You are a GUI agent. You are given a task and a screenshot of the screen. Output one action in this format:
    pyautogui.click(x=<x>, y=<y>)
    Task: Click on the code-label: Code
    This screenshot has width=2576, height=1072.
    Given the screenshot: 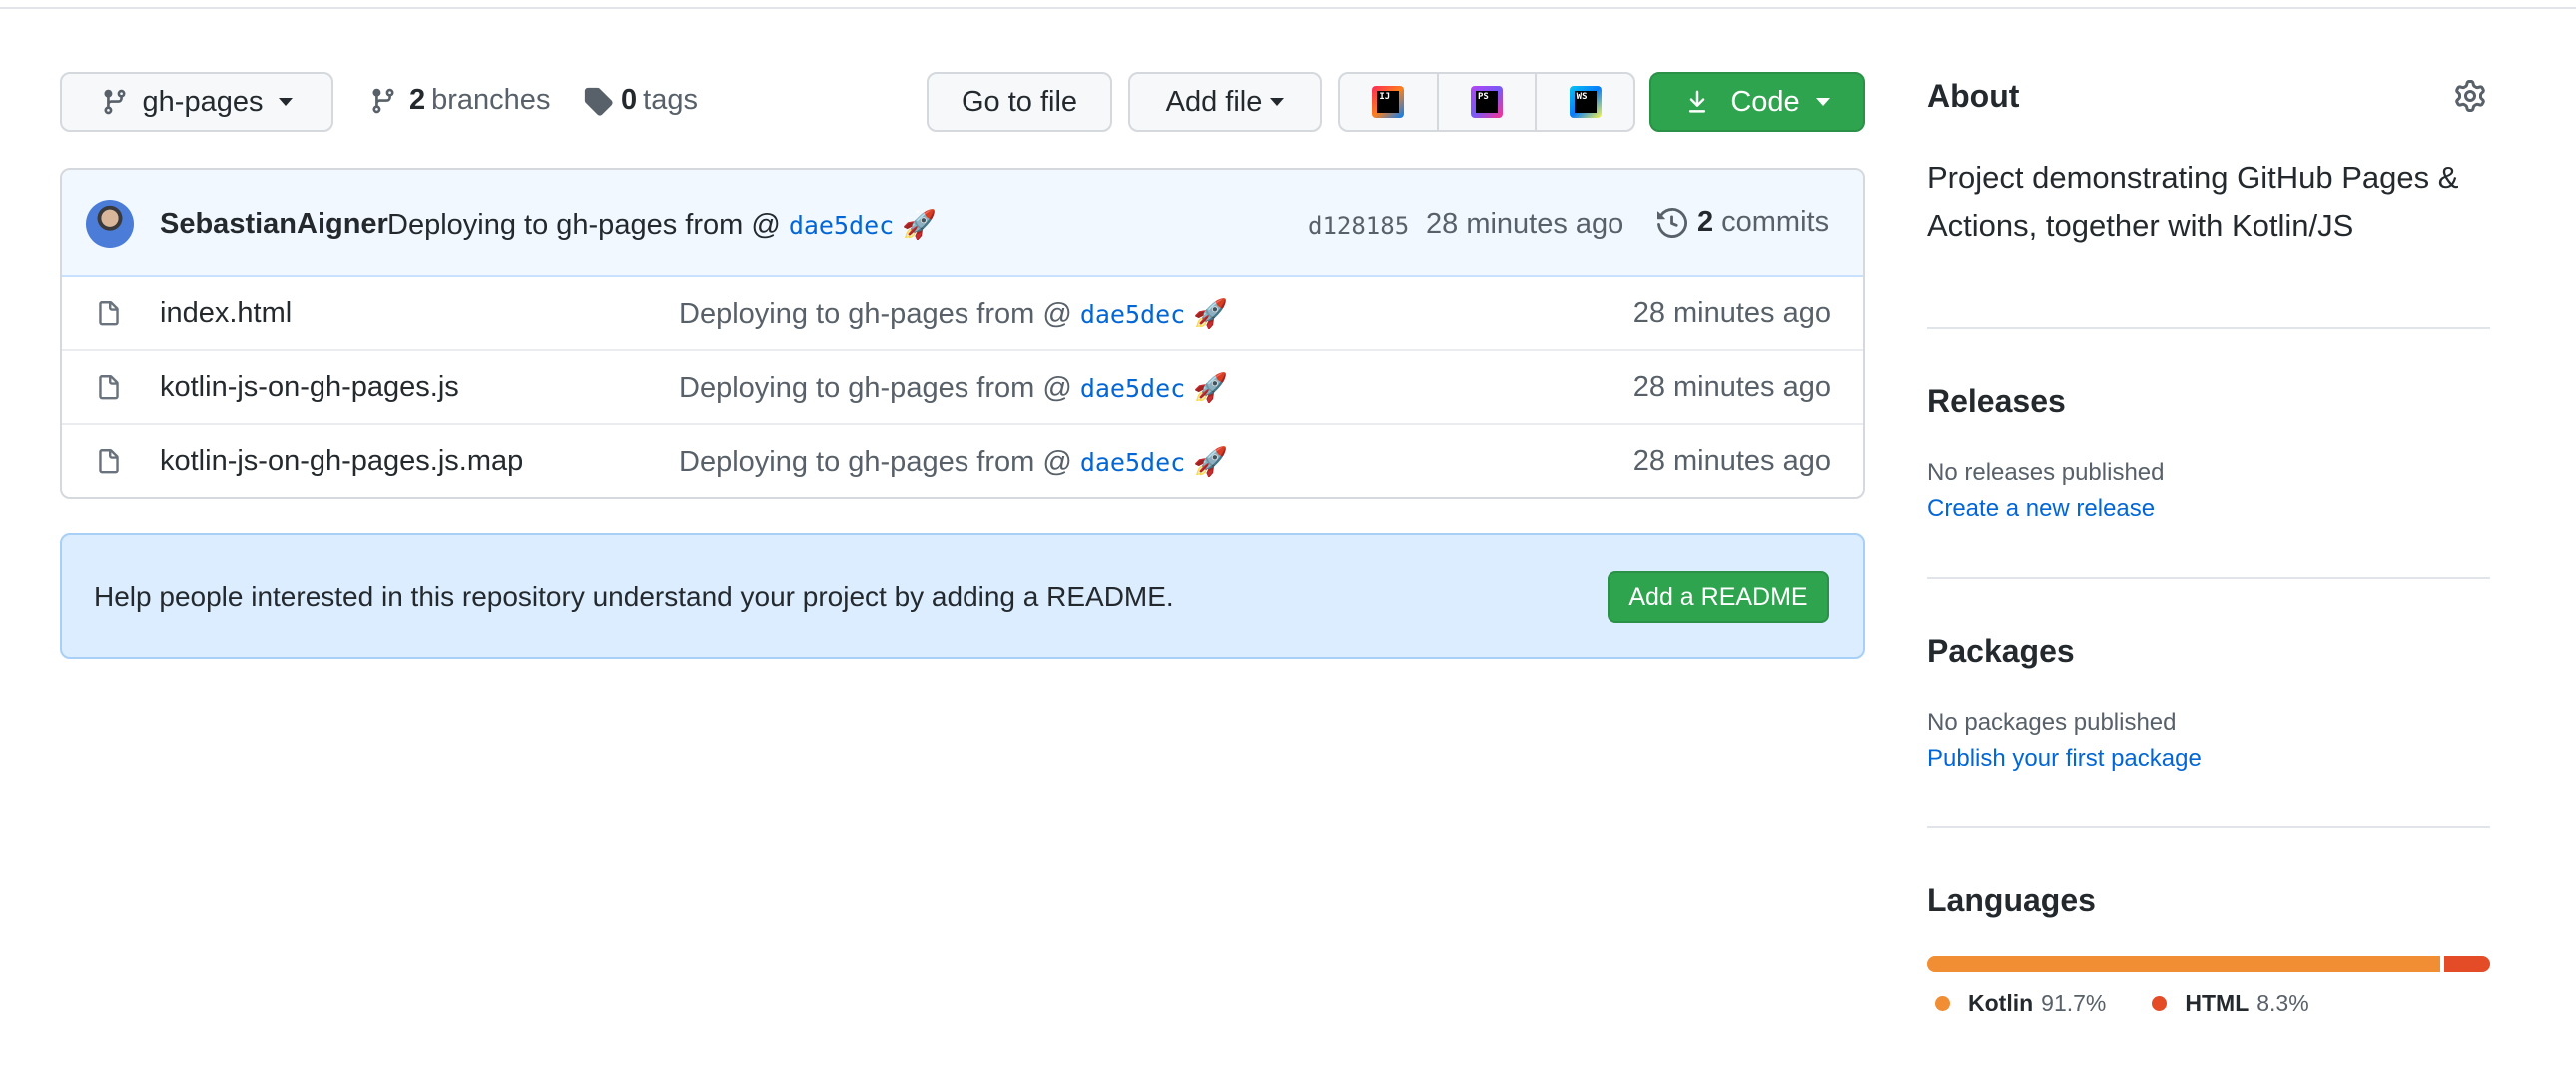 What is the action you would take?
    pyautogui.click(x=1765, y=101)
    